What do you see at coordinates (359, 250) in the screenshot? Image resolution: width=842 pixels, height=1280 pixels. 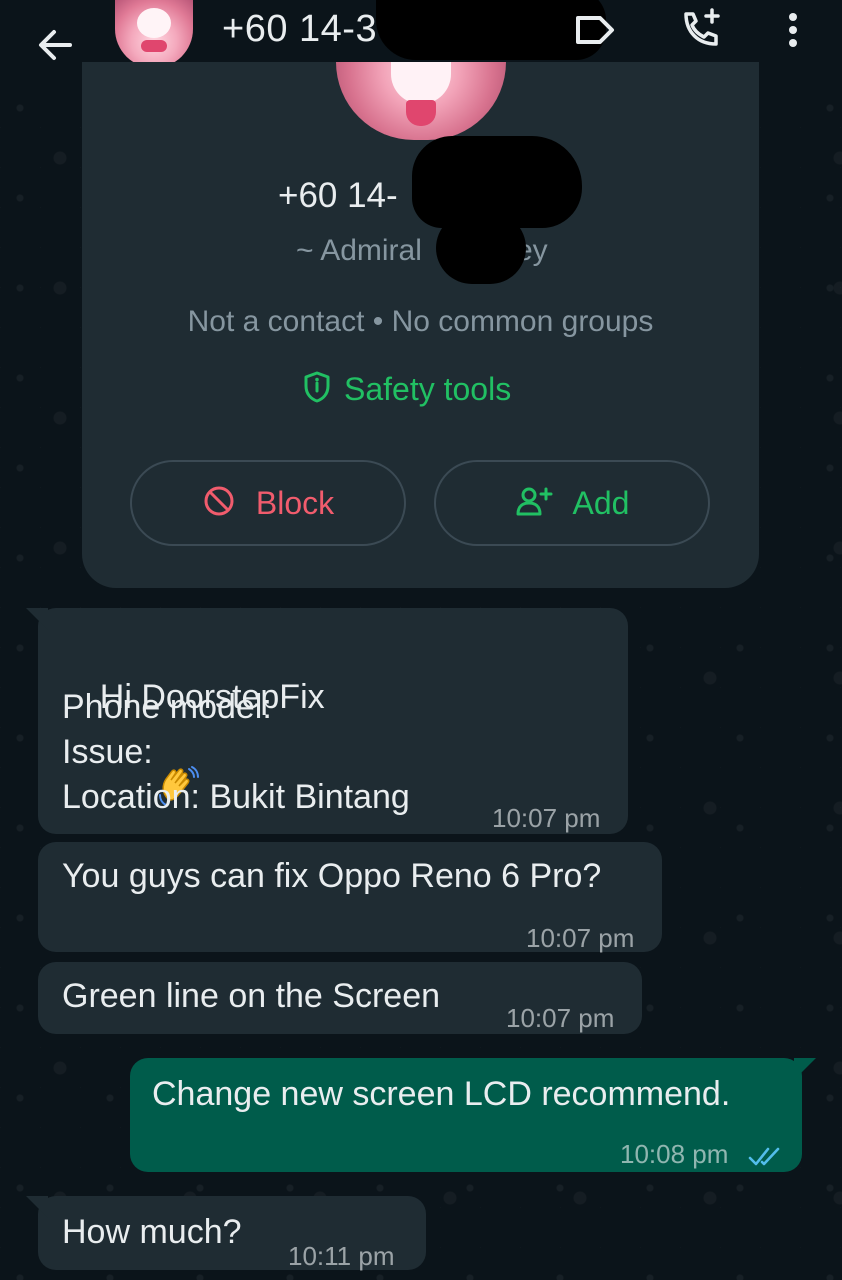 I see `contact-push-name: ~ Admiral` at bounding box center [359, 250].